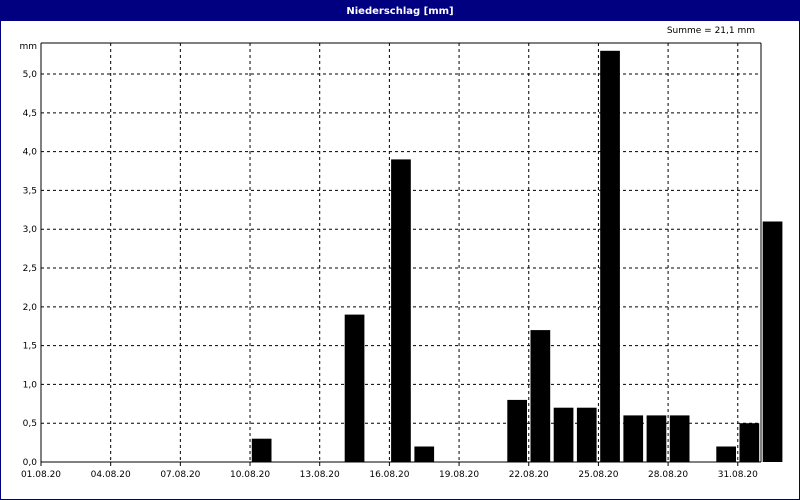 The width and height of the screenshot is (800, 500). I want to click on bar-30.08.20, so click(726, 454).